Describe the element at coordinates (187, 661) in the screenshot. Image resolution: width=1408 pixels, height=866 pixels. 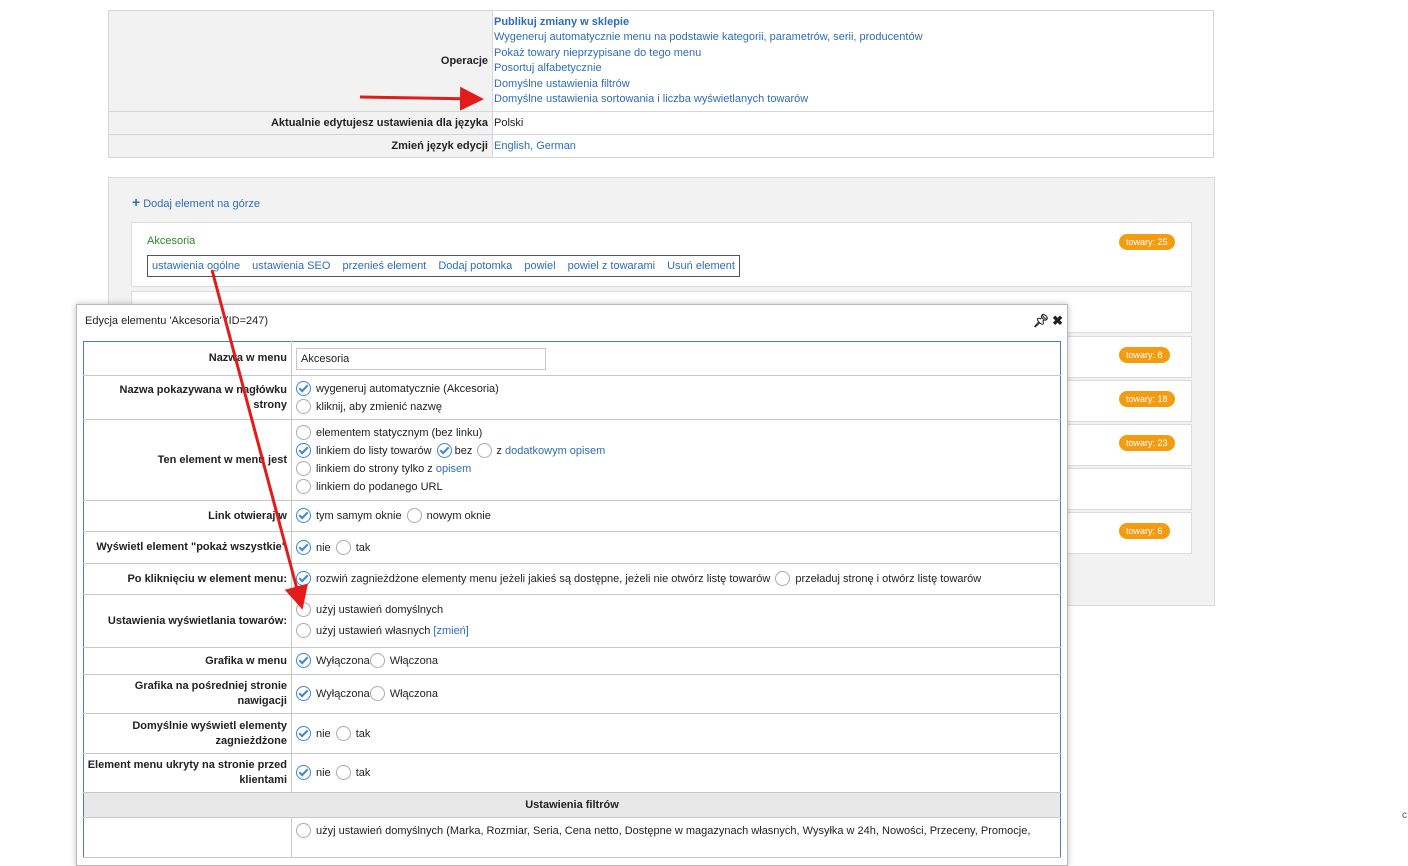
I see `graphic-menu-label: Grafika w menu` at that location.